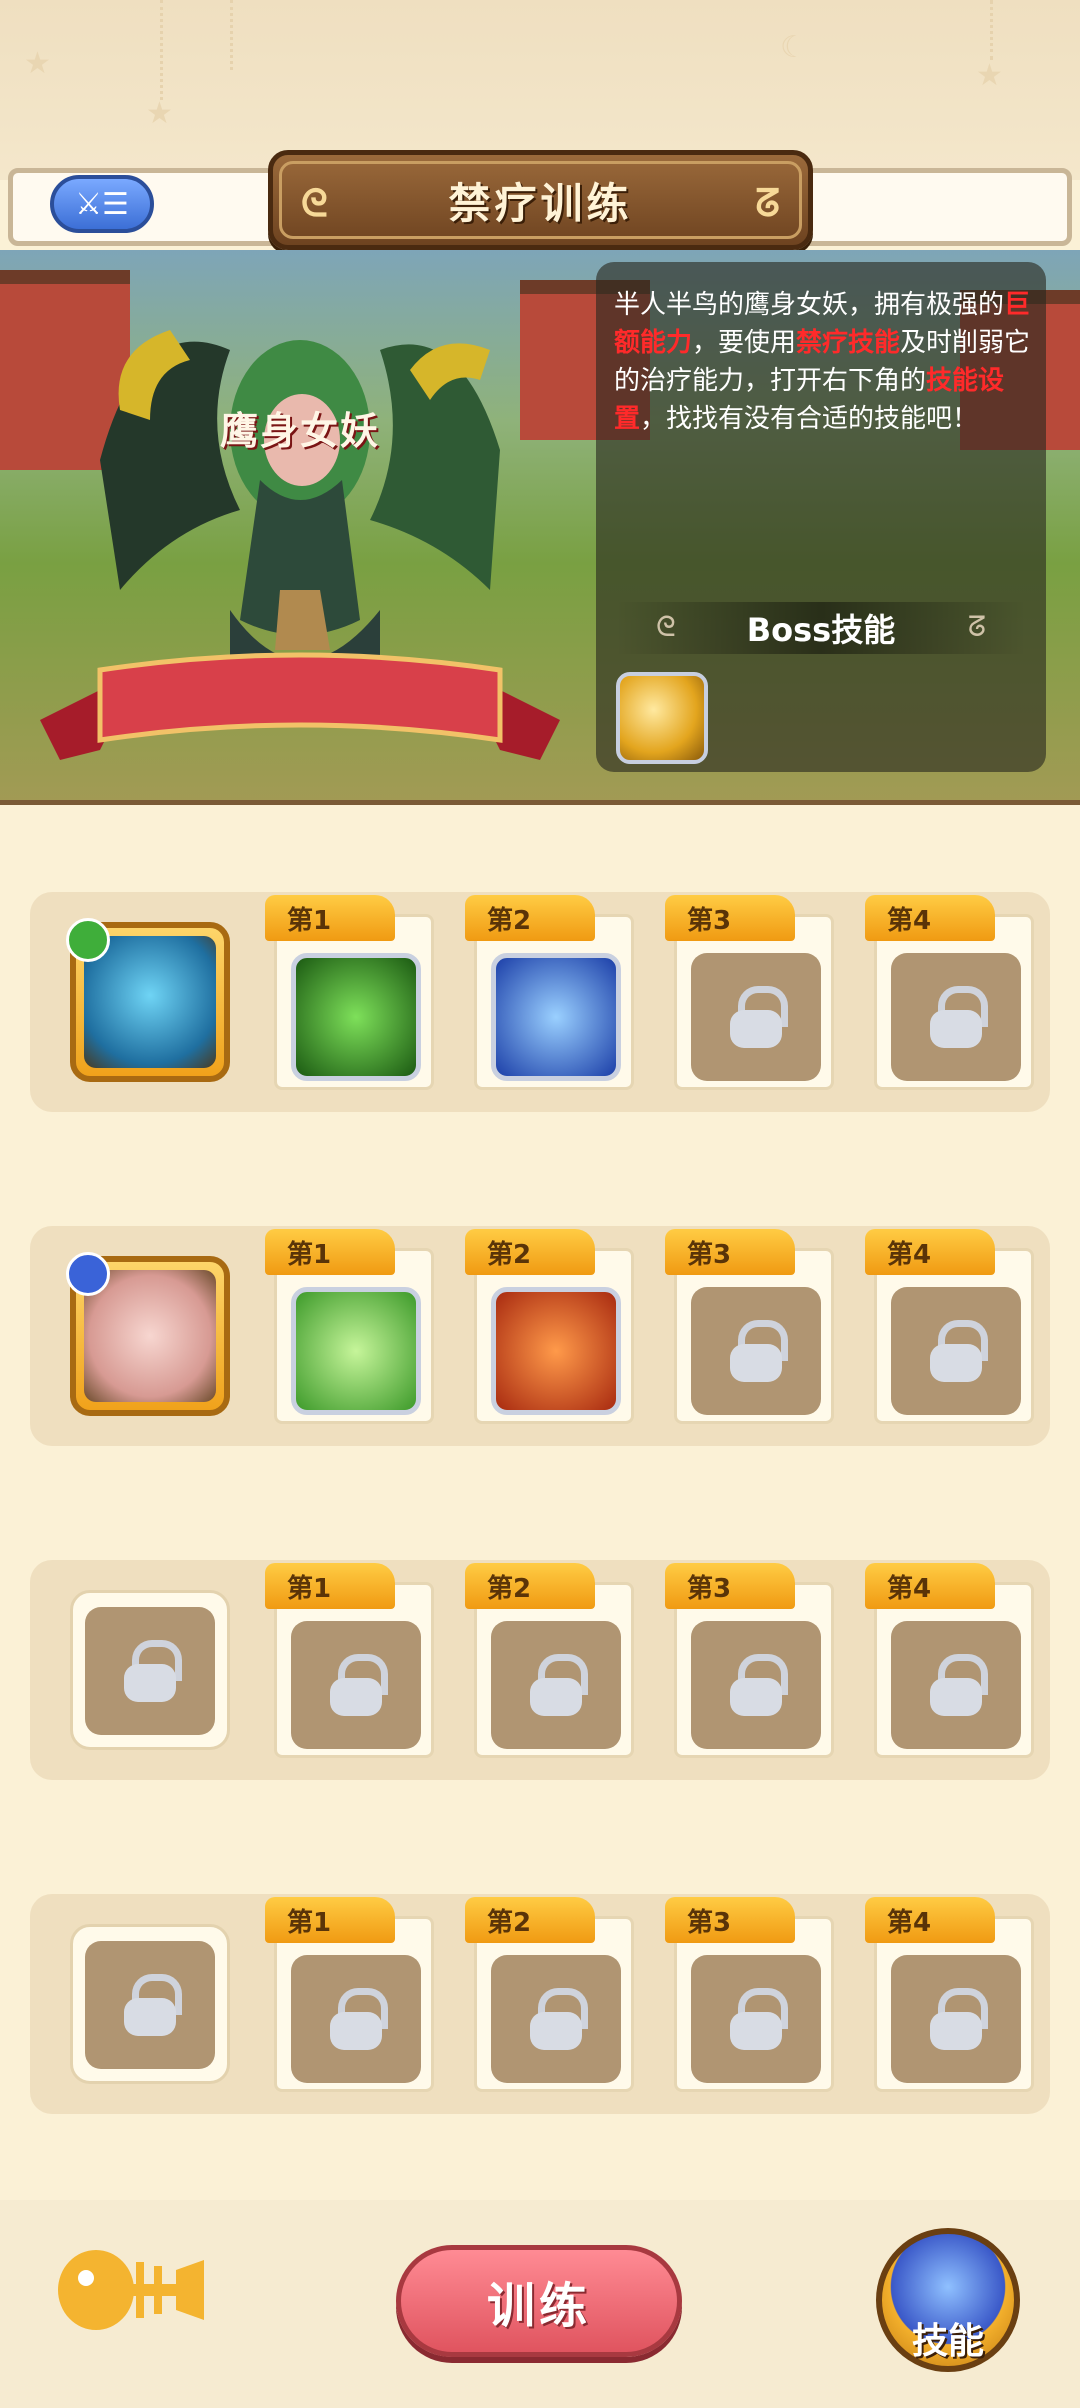 The height and width of the screenshot is (2408, 1080). What do you see at coordinates (556, 1351) in the screenshot?
I see `red-fist-skill-icon` at bounding box center [556, 1351].